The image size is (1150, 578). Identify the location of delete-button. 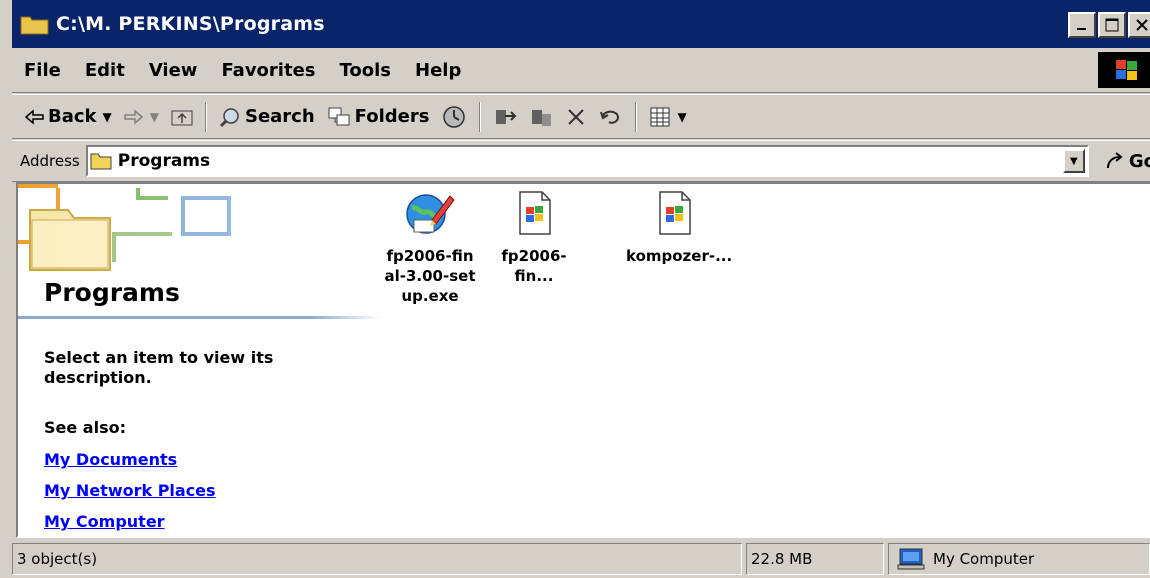
(576, 117).